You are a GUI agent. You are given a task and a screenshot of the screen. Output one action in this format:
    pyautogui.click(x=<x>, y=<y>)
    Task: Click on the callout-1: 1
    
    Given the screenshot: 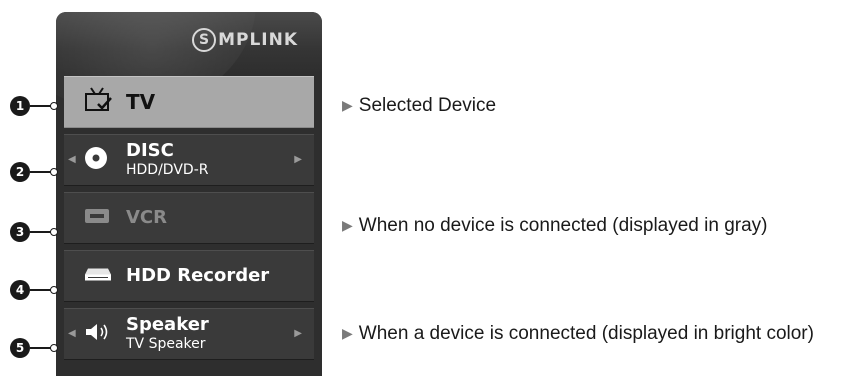 What is the action you would take?
    pyautogui.click(x=29, y=106)
    